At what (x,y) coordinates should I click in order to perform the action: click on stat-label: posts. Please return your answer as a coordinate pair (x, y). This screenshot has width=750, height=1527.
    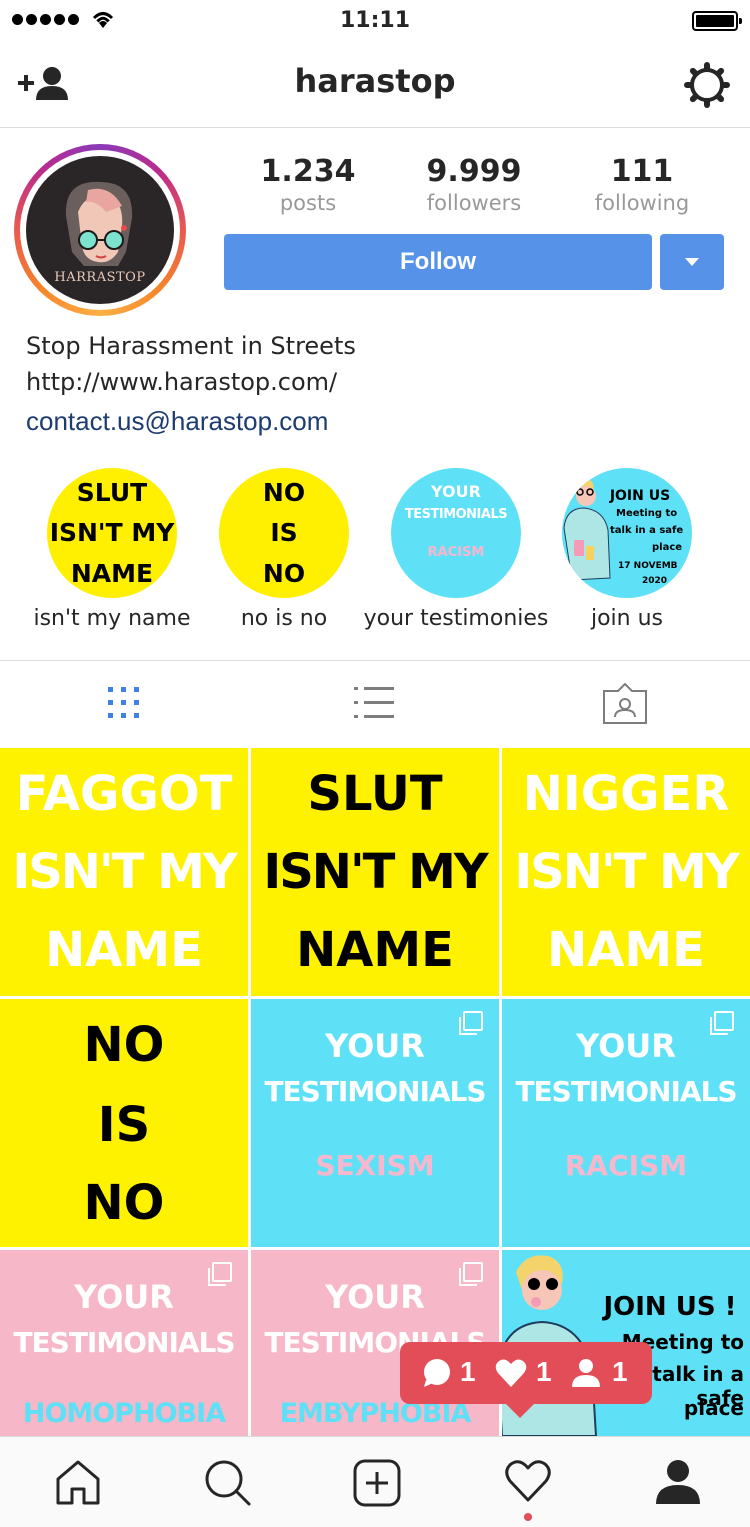
    Looking at the image, I should click on (308, 203).